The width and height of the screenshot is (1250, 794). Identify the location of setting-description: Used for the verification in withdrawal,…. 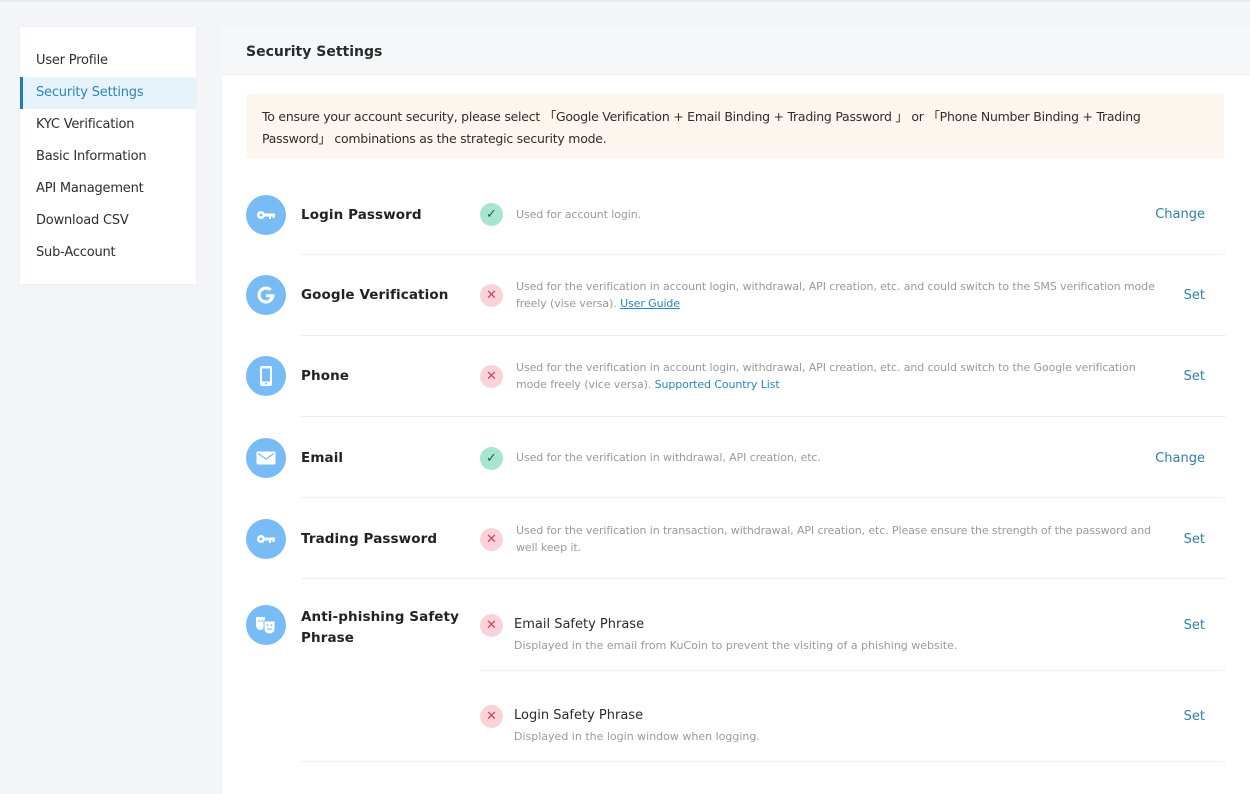
(668, 457).